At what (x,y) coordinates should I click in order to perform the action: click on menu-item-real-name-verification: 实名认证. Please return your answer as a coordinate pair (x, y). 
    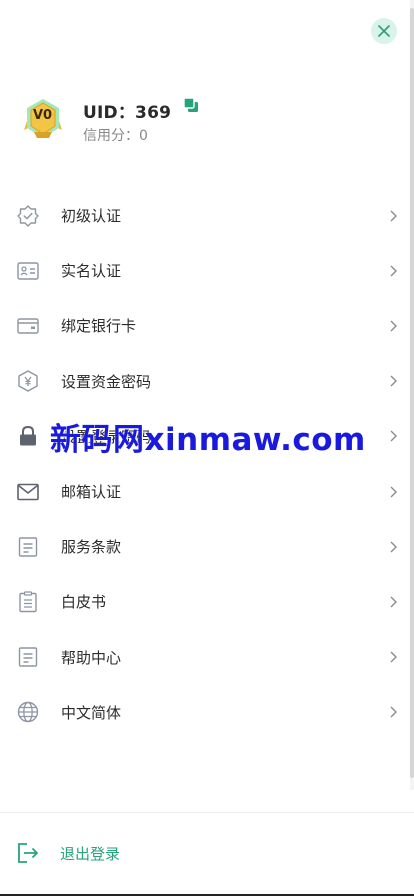
    Looking at the image, I should click on (207, 270).